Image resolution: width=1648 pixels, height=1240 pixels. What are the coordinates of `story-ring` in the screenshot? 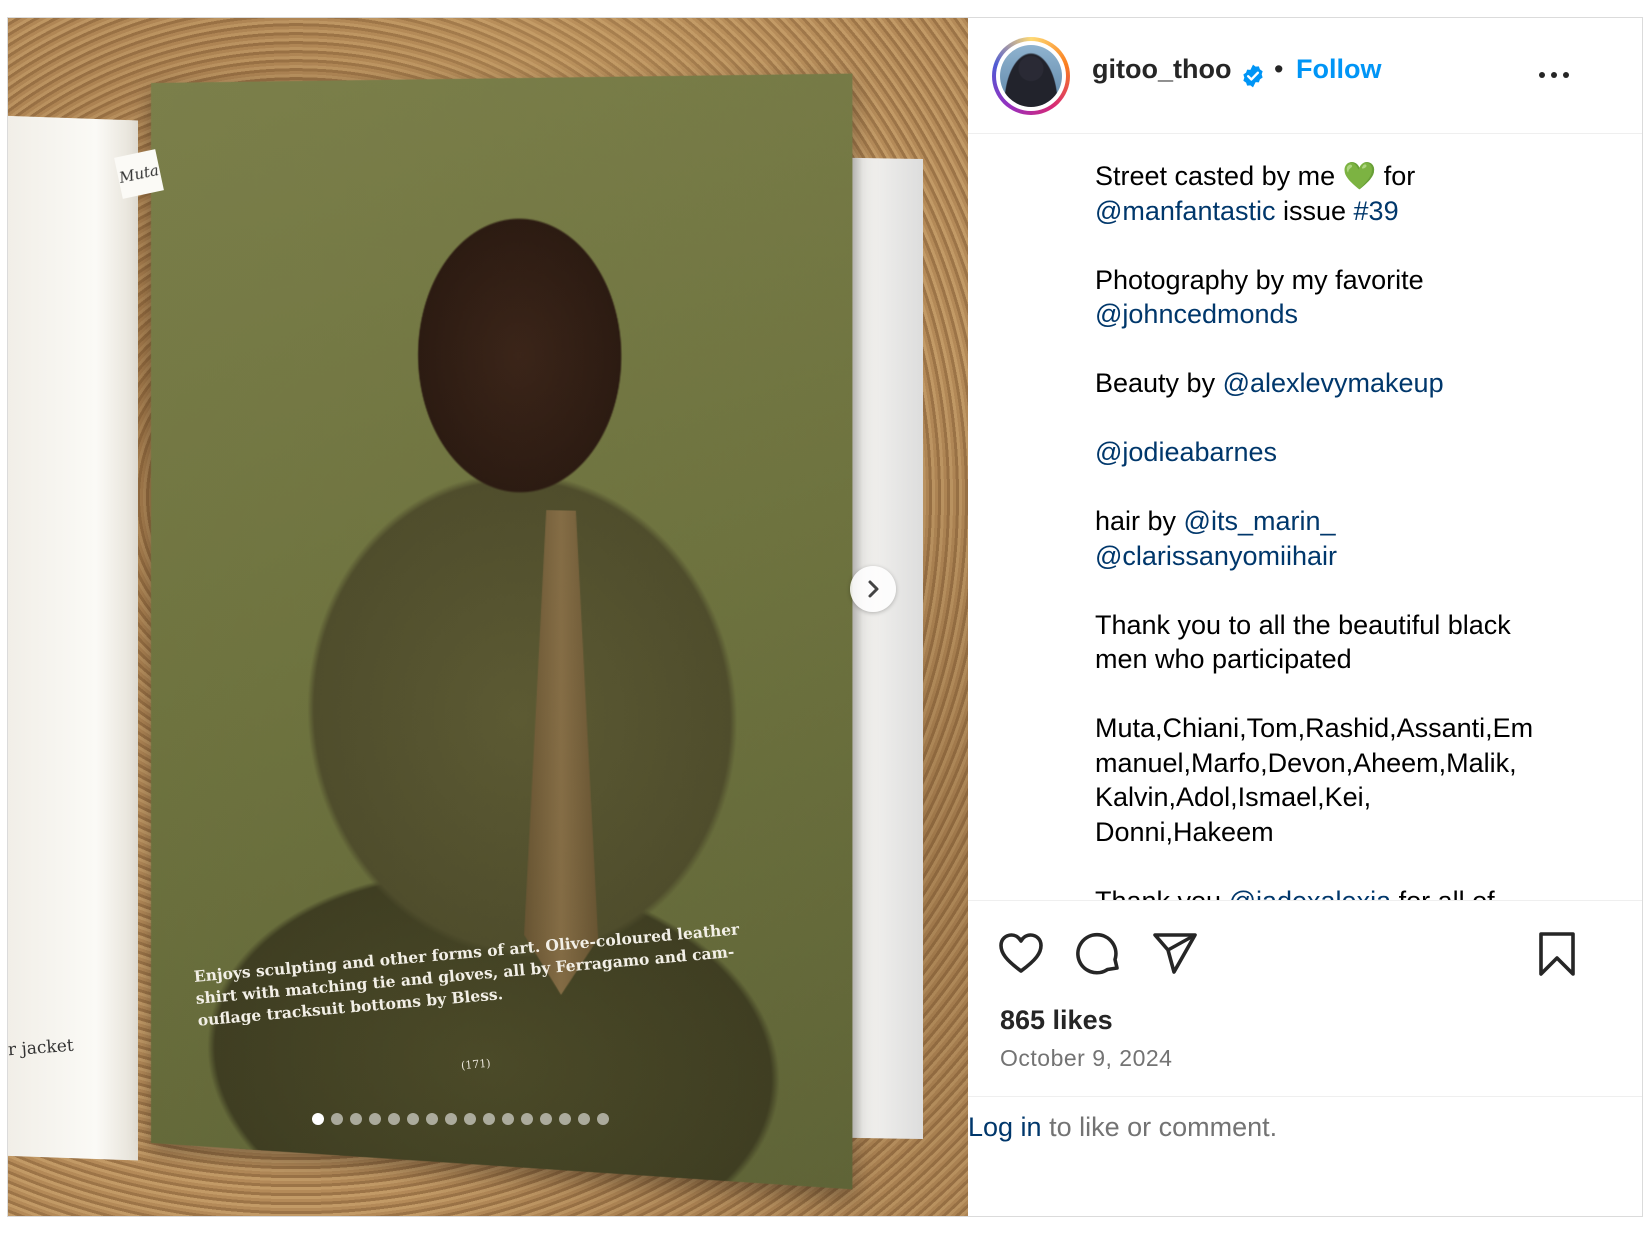 It's located at (1031, 76).